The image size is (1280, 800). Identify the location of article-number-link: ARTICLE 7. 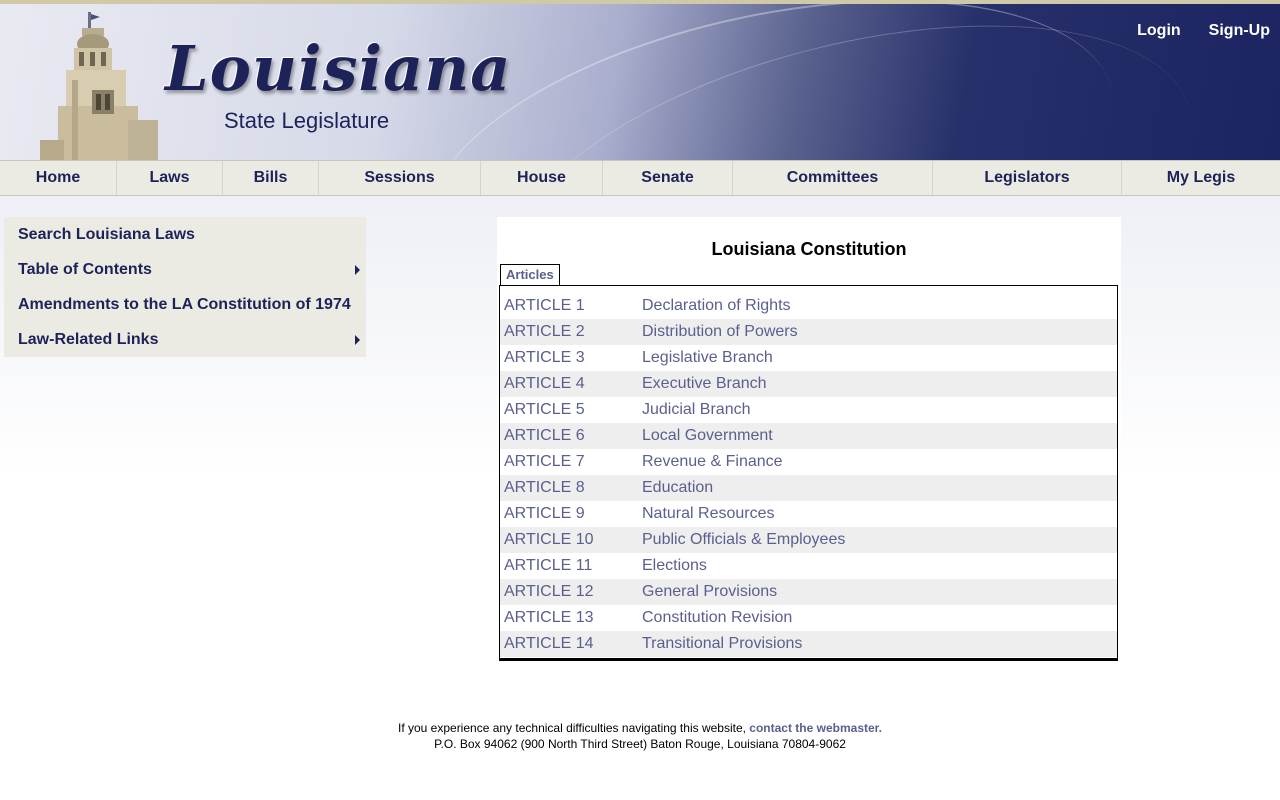
(571, 462).